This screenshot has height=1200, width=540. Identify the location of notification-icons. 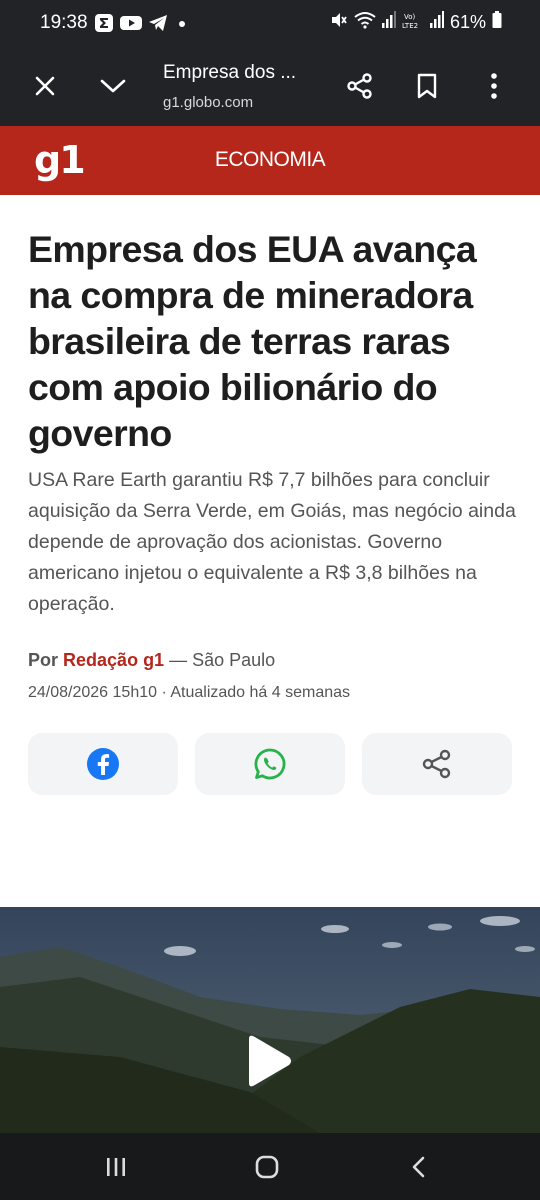
(141, 25).